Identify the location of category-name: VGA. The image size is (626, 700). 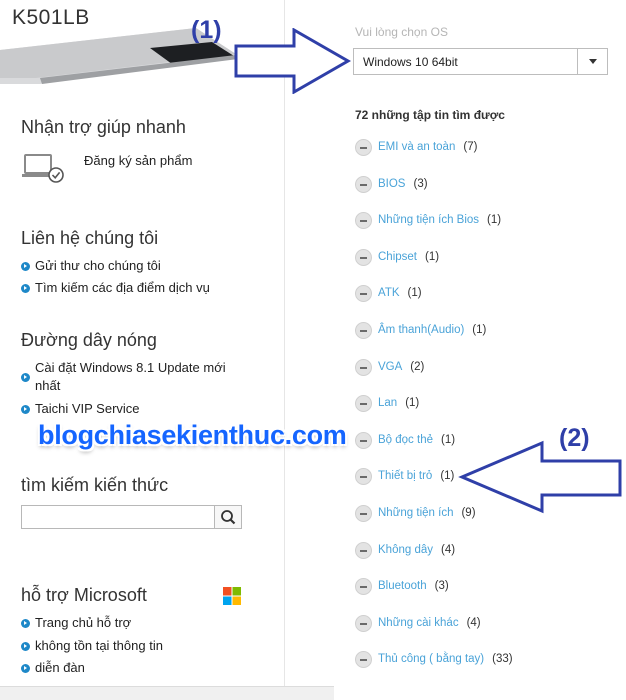
(390, 367).